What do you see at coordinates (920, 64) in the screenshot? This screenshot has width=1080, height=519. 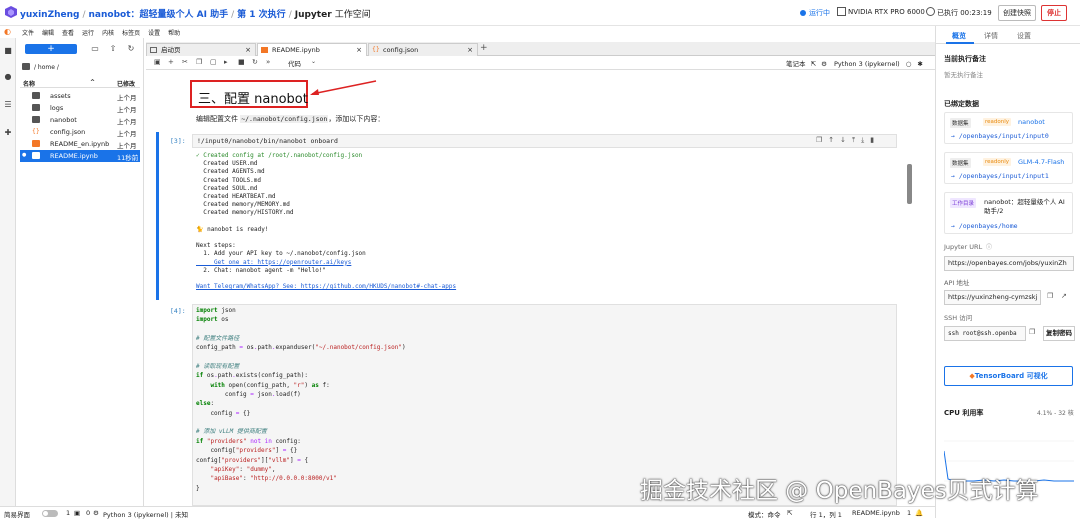 I see `settings-gear-icon: ✱` at bounding box center [920, 64].